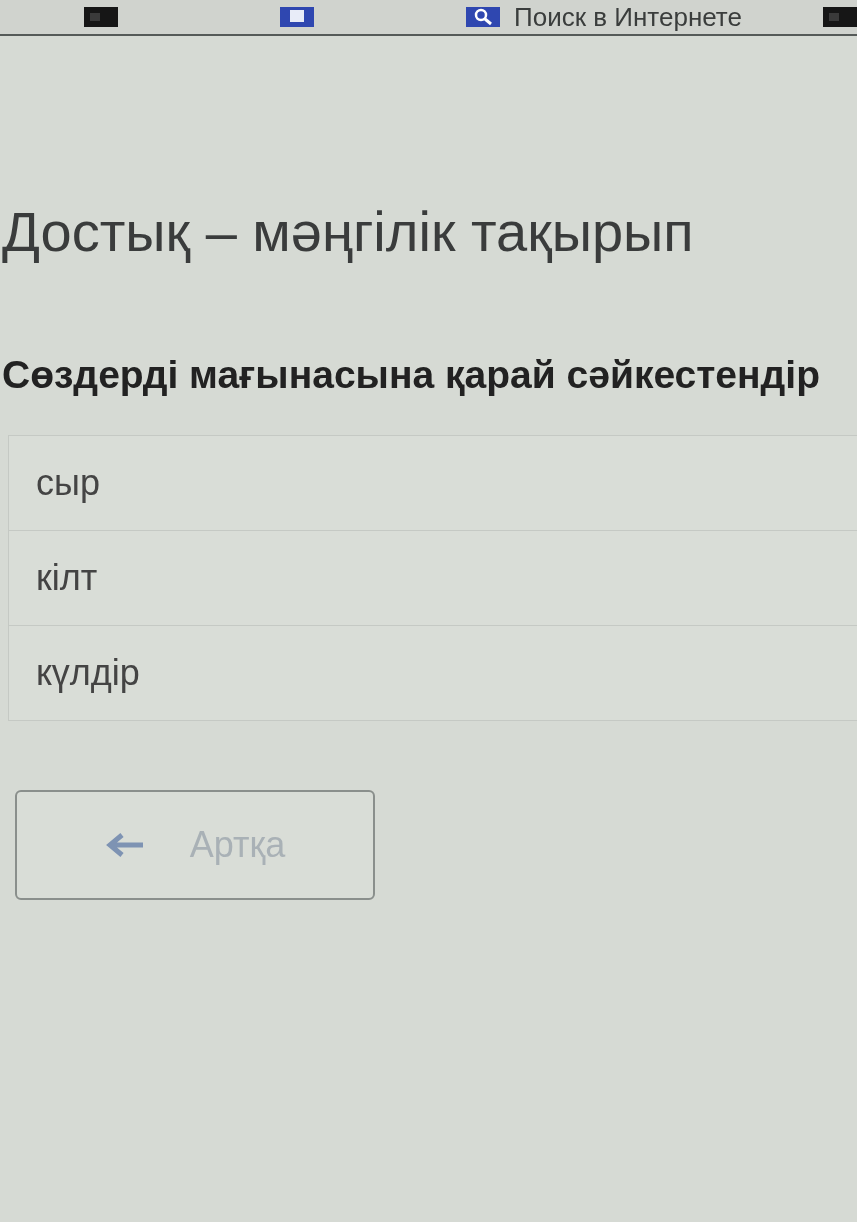  I want to click on search-icon, so click(483, 17).